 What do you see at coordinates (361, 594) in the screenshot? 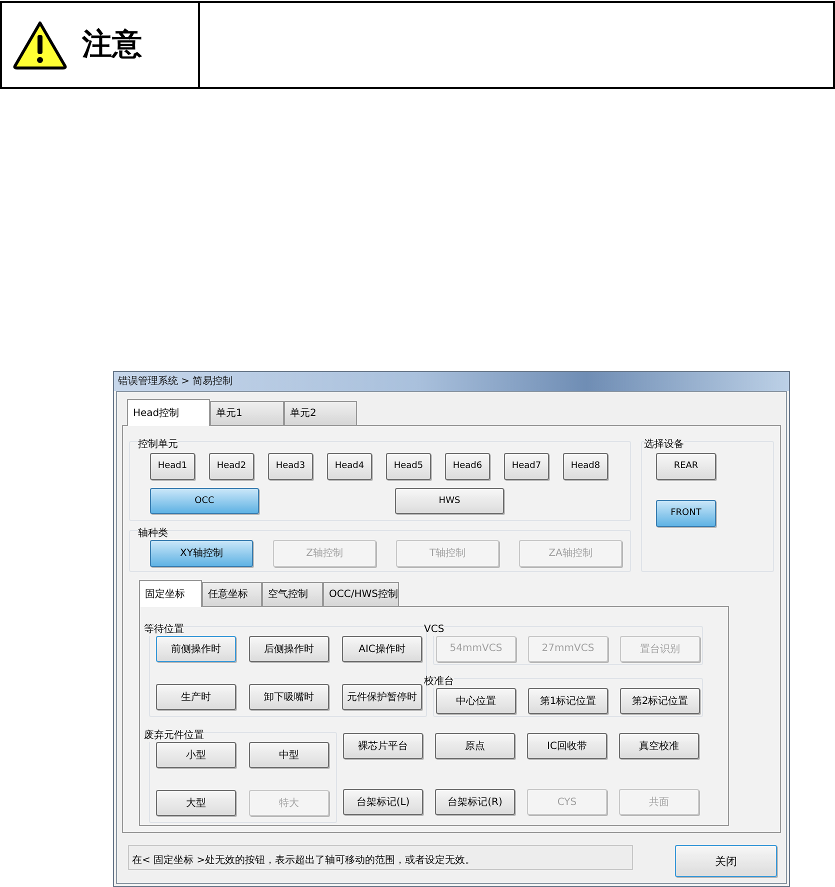
I see `tab: OCC/HWS控制` at bounding box center [361, 594].